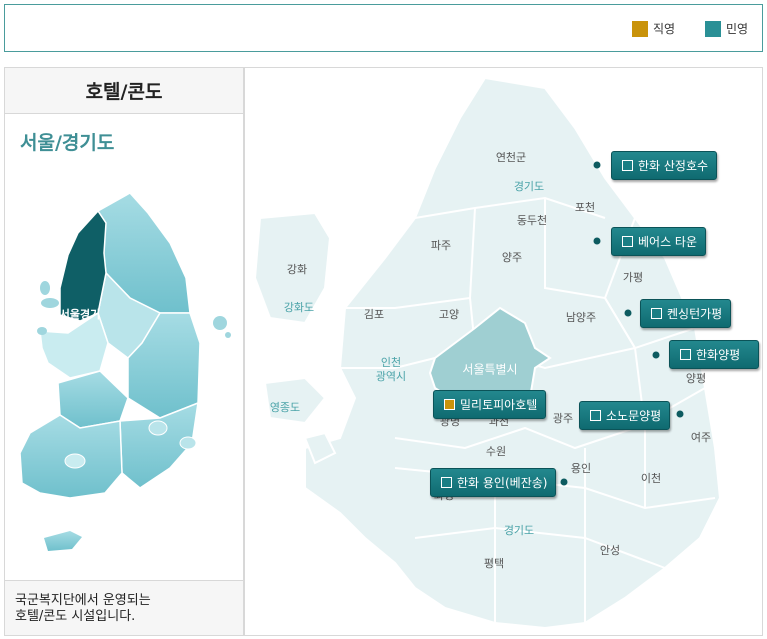 This screenshot has height=639, width=767. I want to click on panel-title: 호텔/콘도, so click(124, 91).